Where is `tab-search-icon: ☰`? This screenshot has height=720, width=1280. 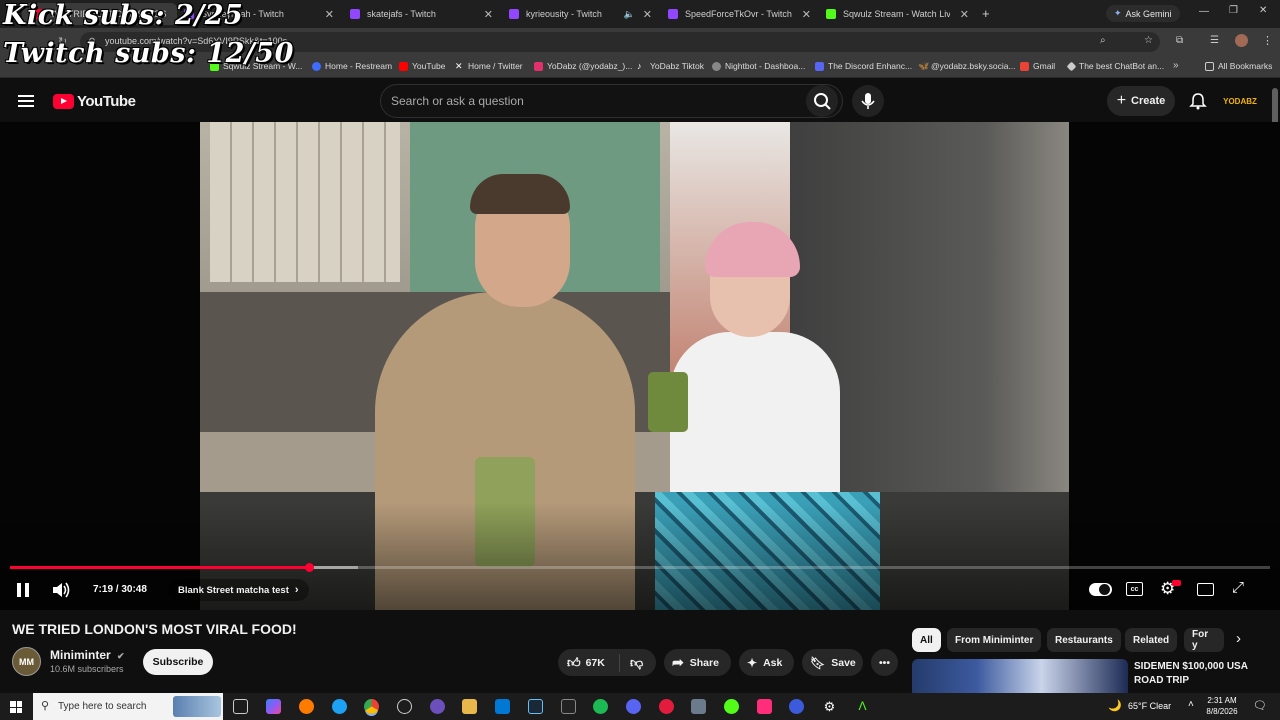
tab-search-icon: ☰ is located at coordinates (1214, 40).